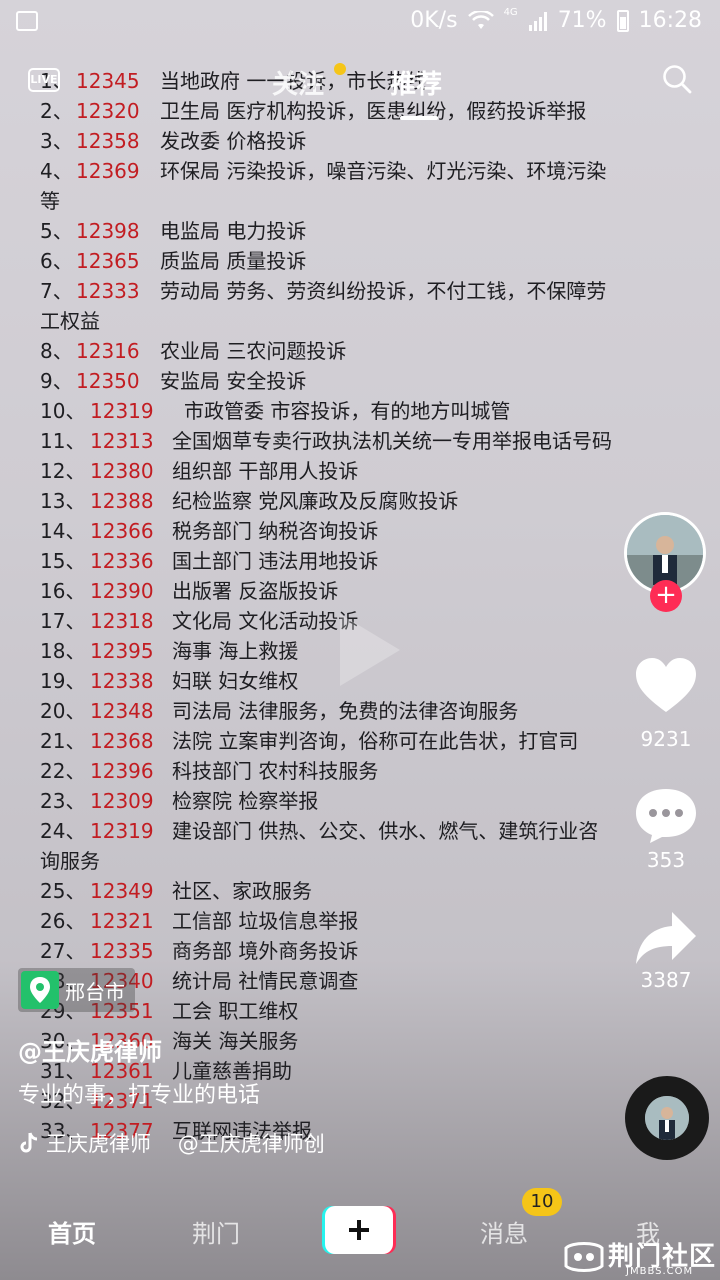 Image resolution: width=720 pixels, height=1280 pixels. I want to click on network-speed: 0K/s, so click(434, 20).